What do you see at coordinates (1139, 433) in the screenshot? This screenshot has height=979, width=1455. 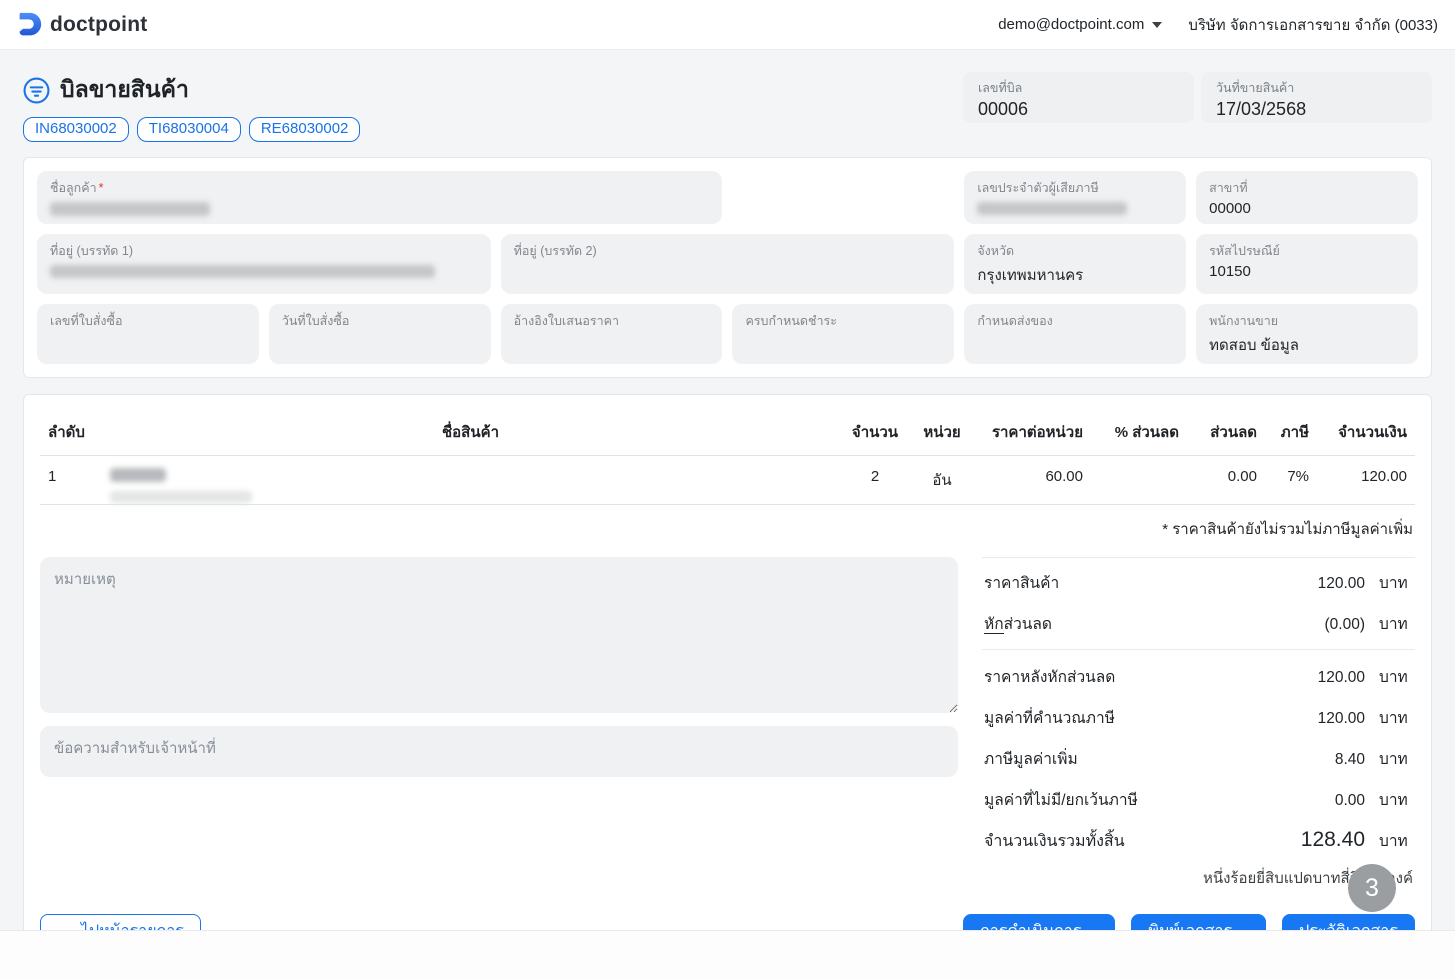 I see `col-discount-percent: % ส่วนลด` at bounding box center [1139, 433].